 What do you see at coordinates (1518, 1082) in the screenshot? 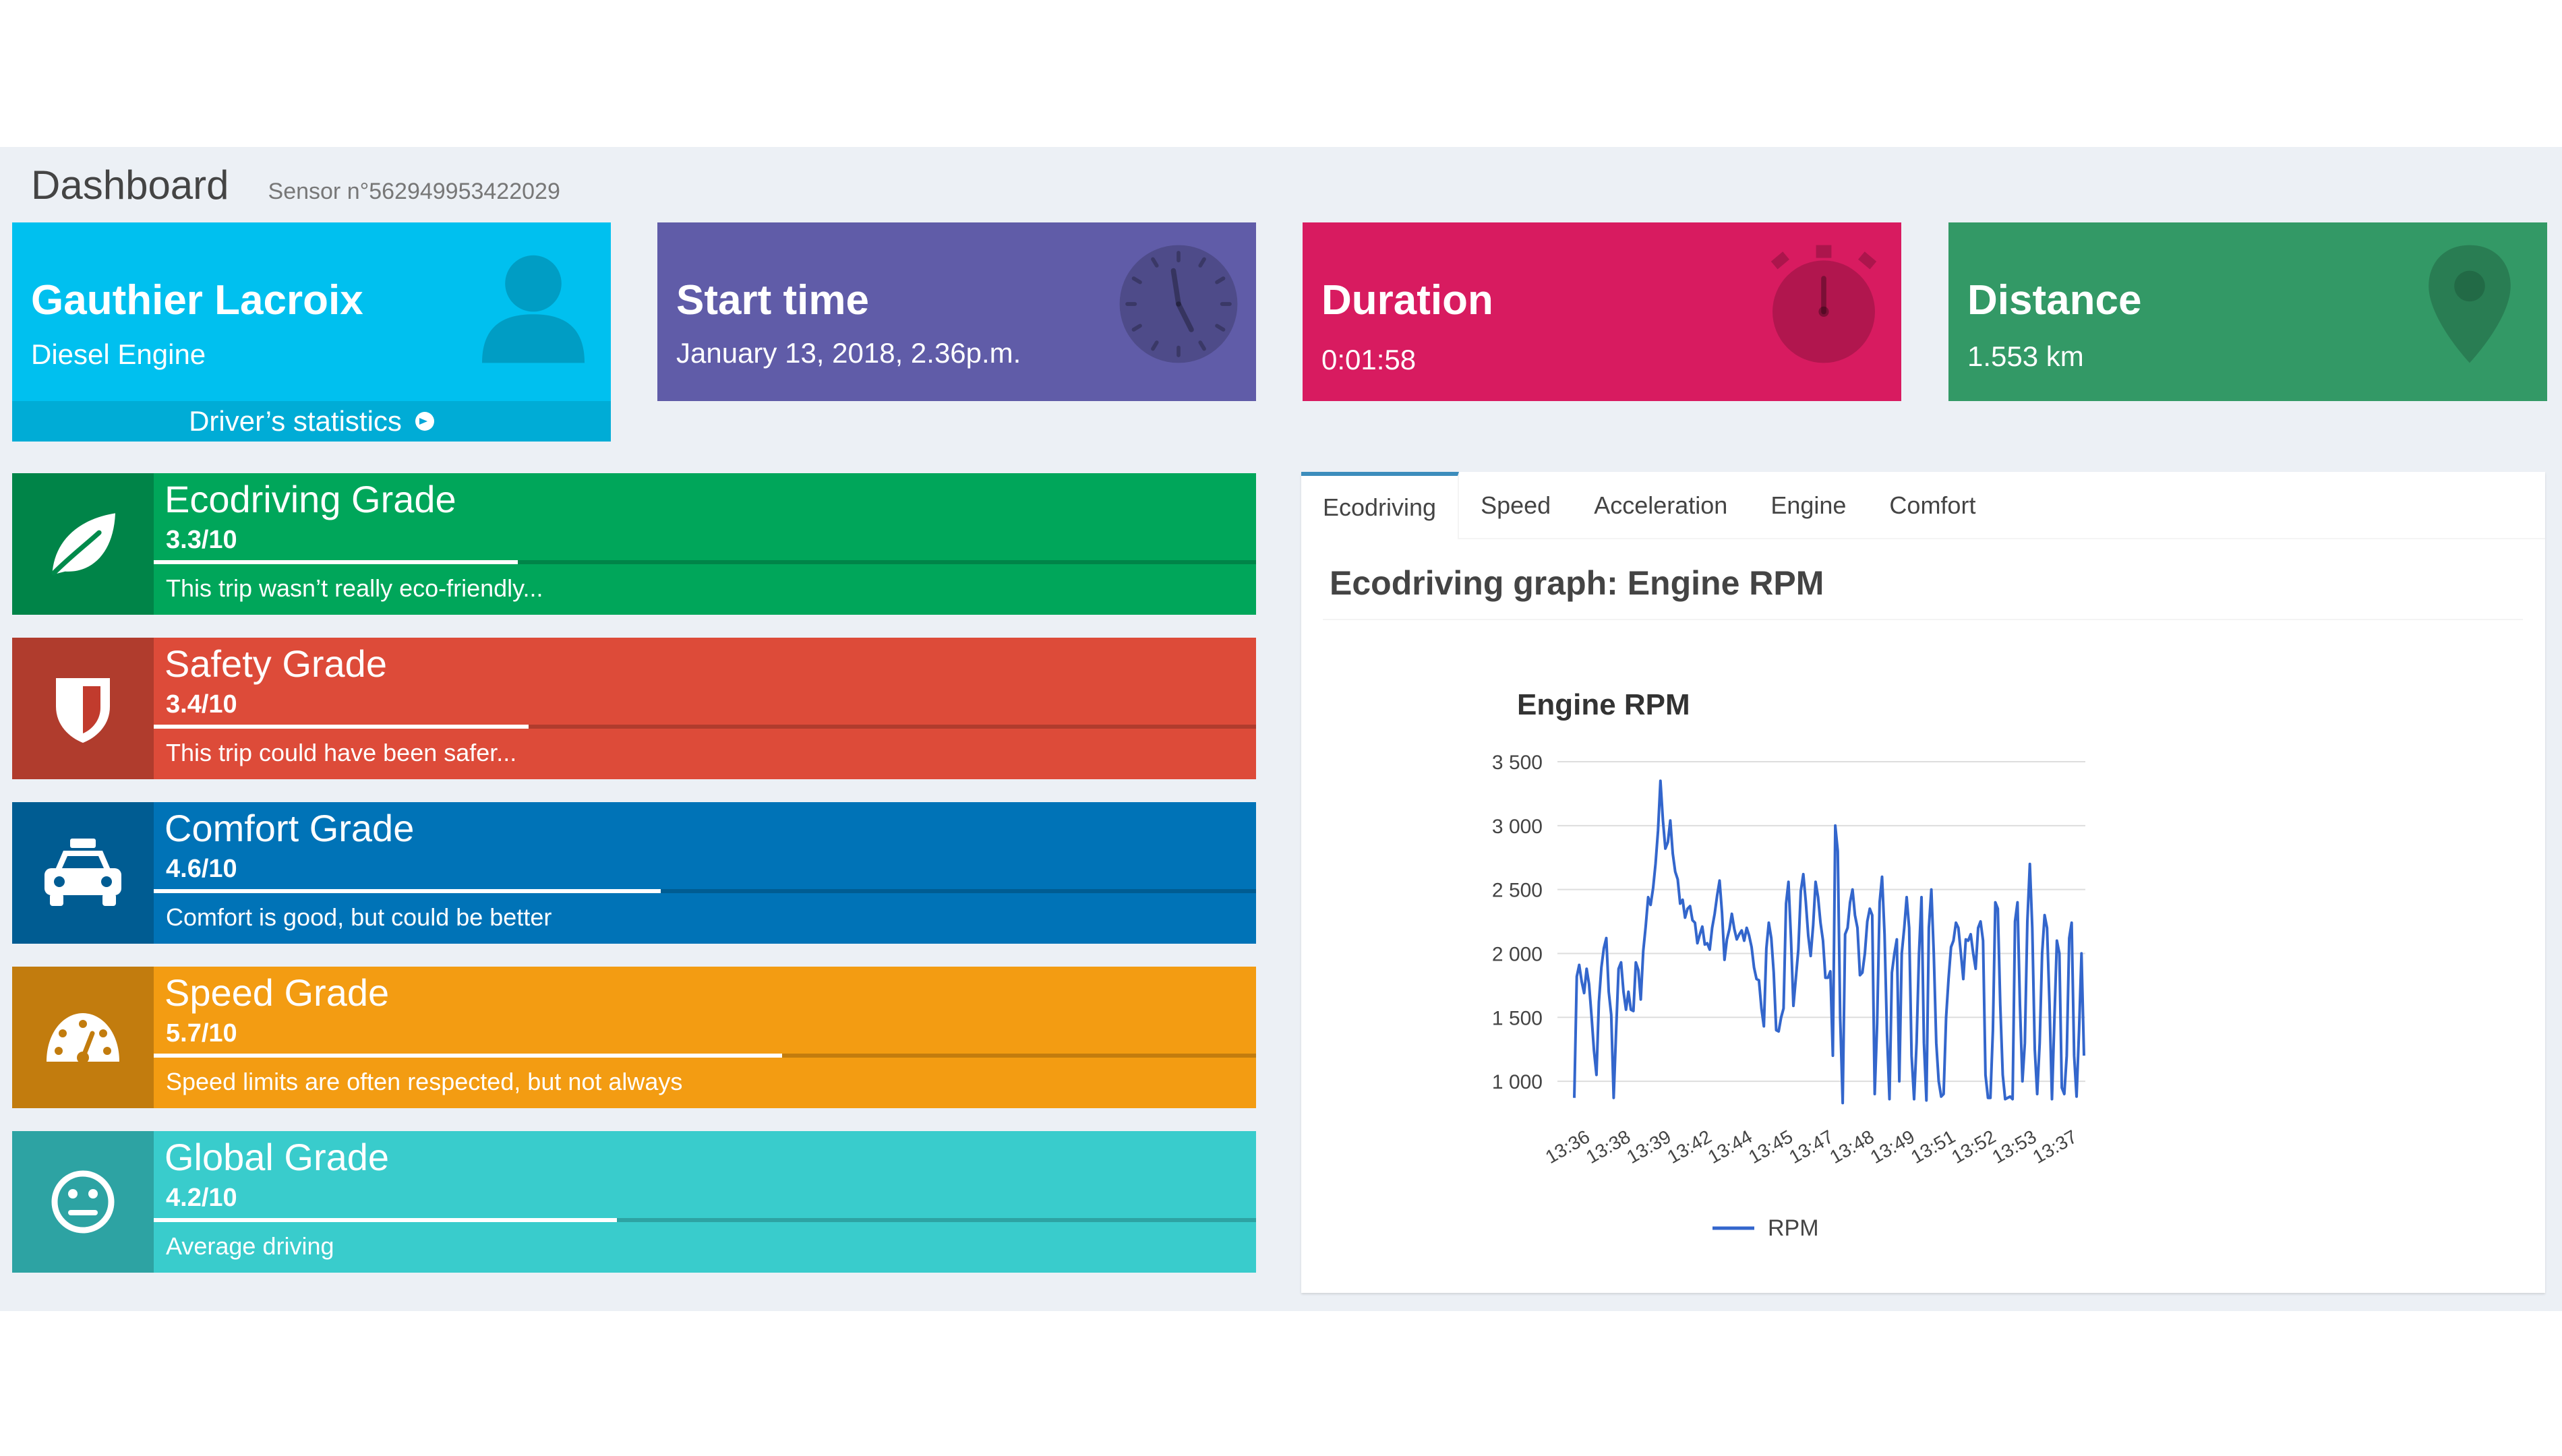
I see `y-tick-label: 1 000` at bounding box center [1518, 1082].